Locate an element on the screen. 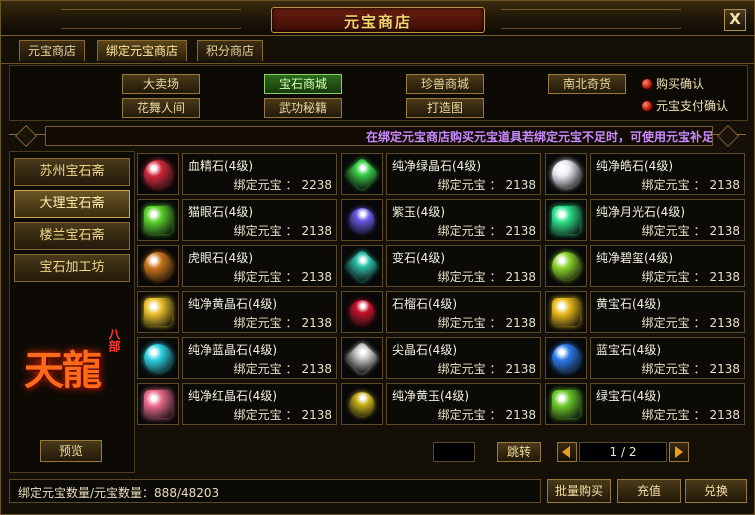  recharge-button: 充值 is located at coordinates (649, 491).